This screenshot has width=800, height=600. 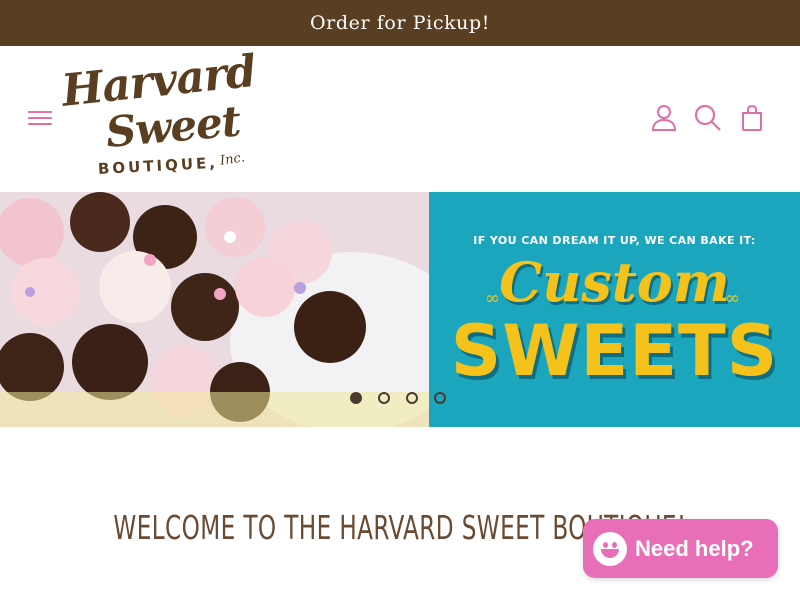 What do you see at coordinates (694, 548) in the screenshot?
I see `chat-label: Need help?` at bounding box center [694, 548].